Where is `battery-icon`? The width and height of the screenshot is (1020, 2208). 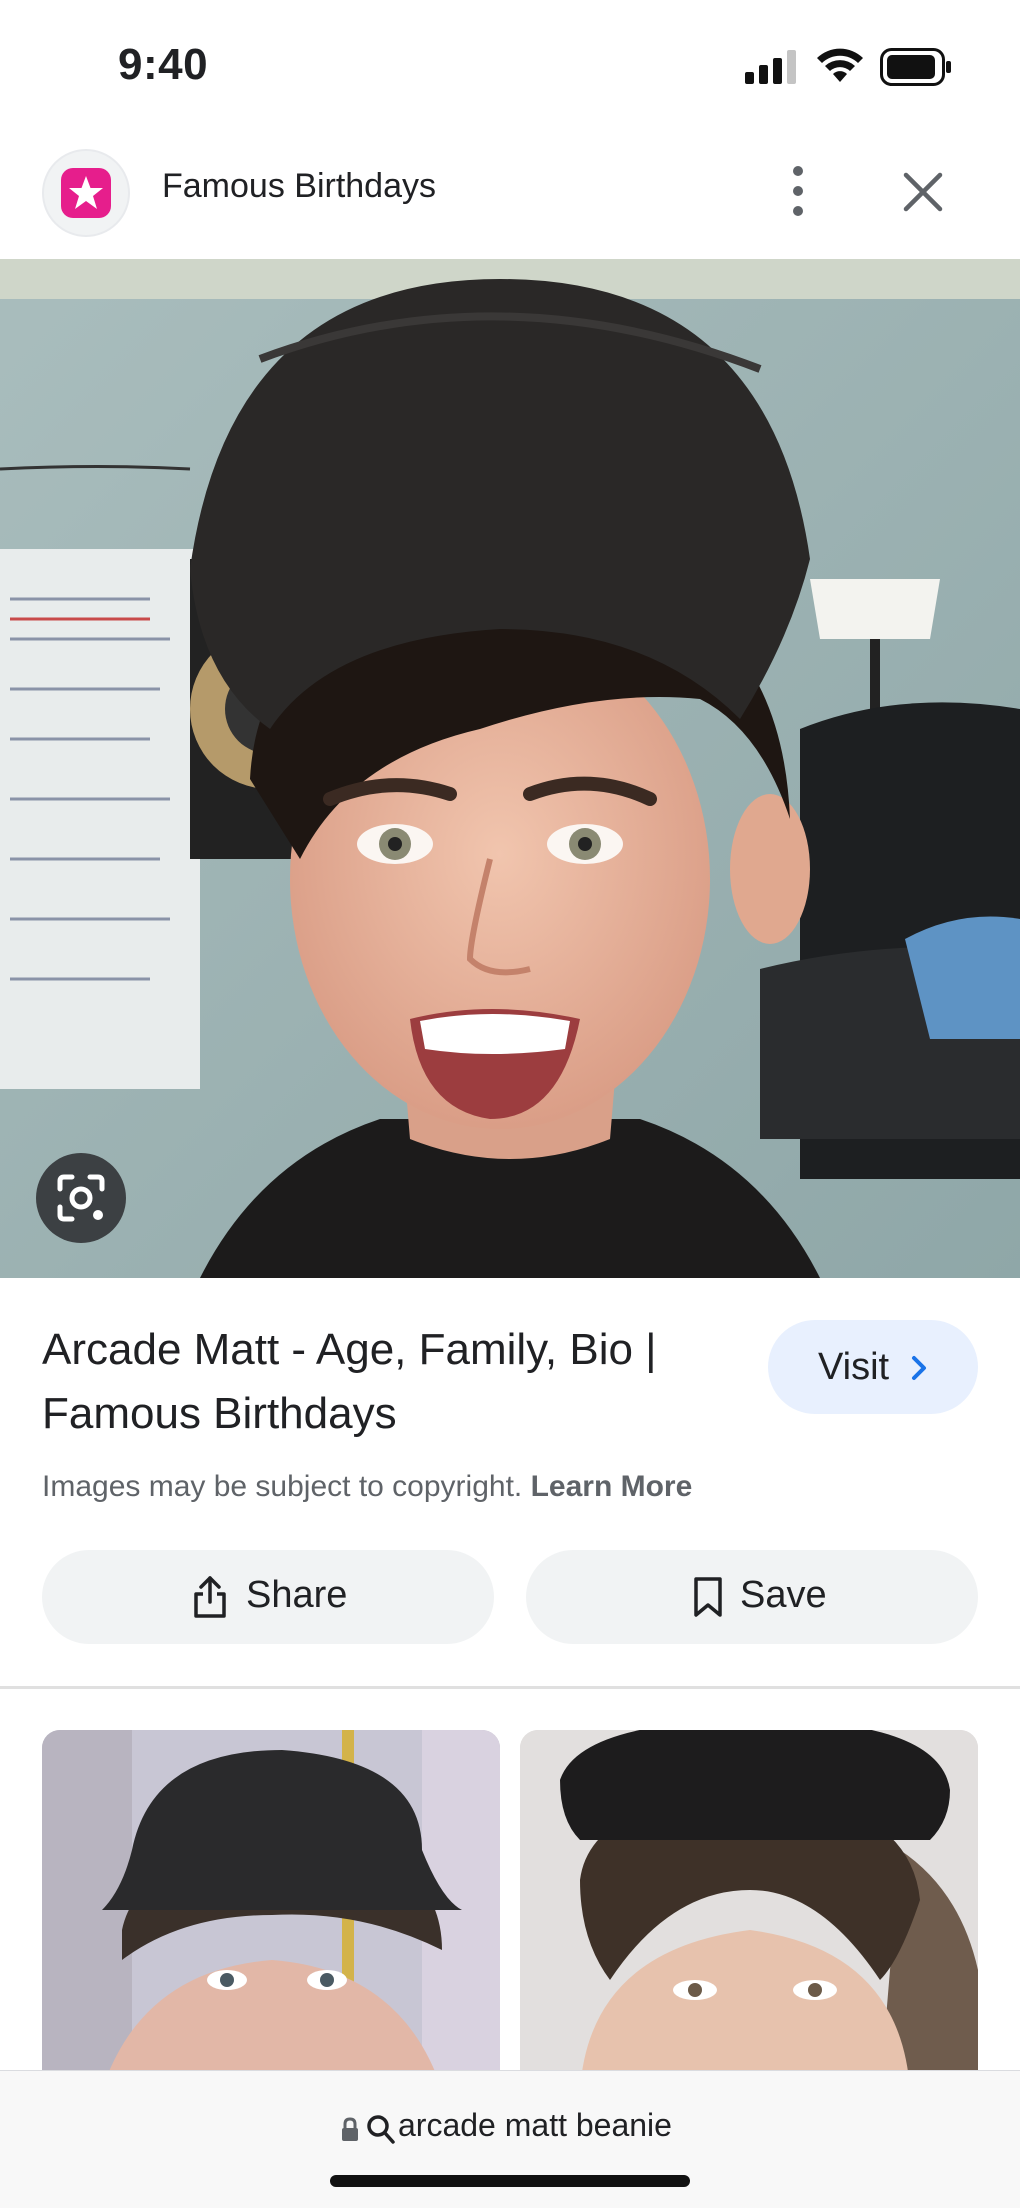 battery-icon is located at coordinates (915, 67).